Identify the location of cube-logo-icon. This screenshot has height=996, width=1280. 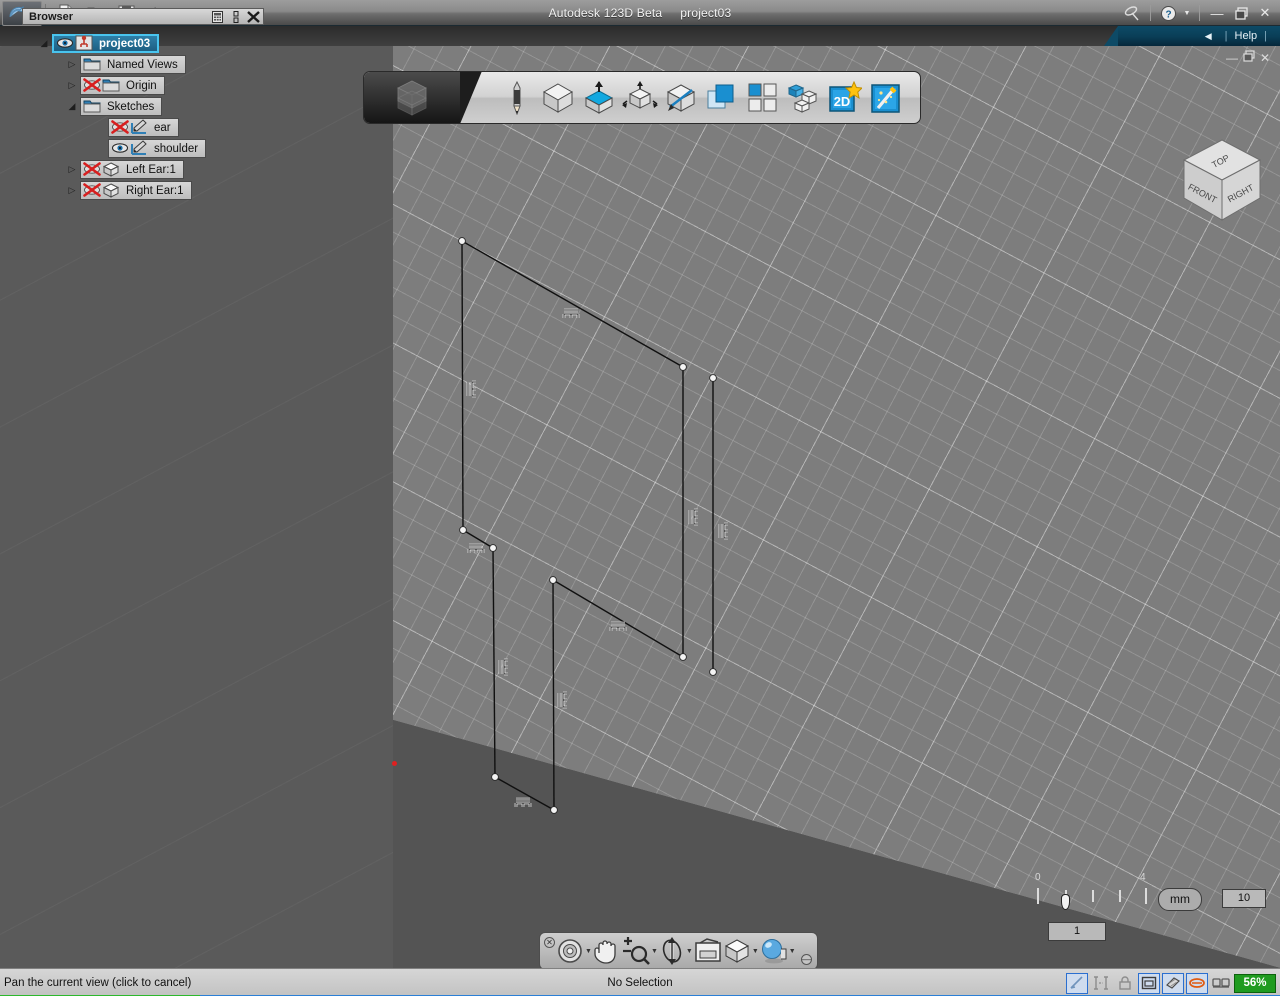
(423, 97).